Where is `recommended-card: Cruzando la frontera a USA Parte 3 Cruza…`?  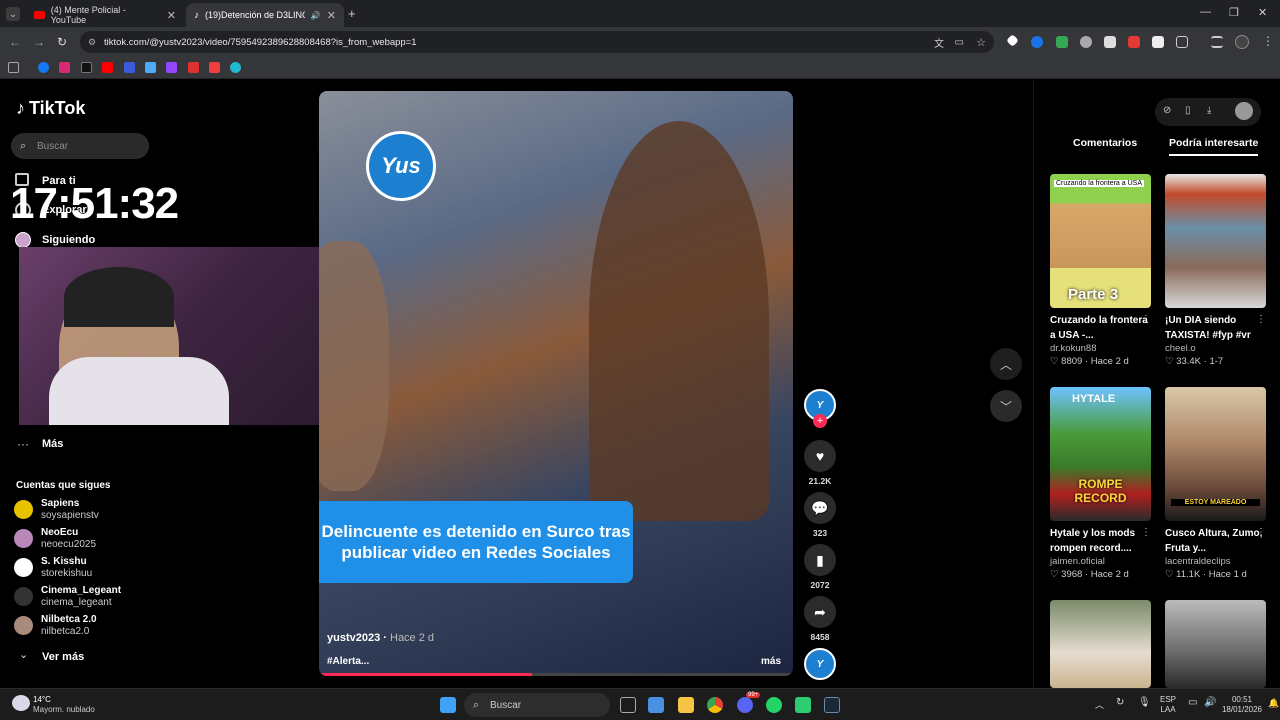 recommended-card: Cruzando la frontera a USA Parte 3 Cruza… is located at coordinates (1100, 270).